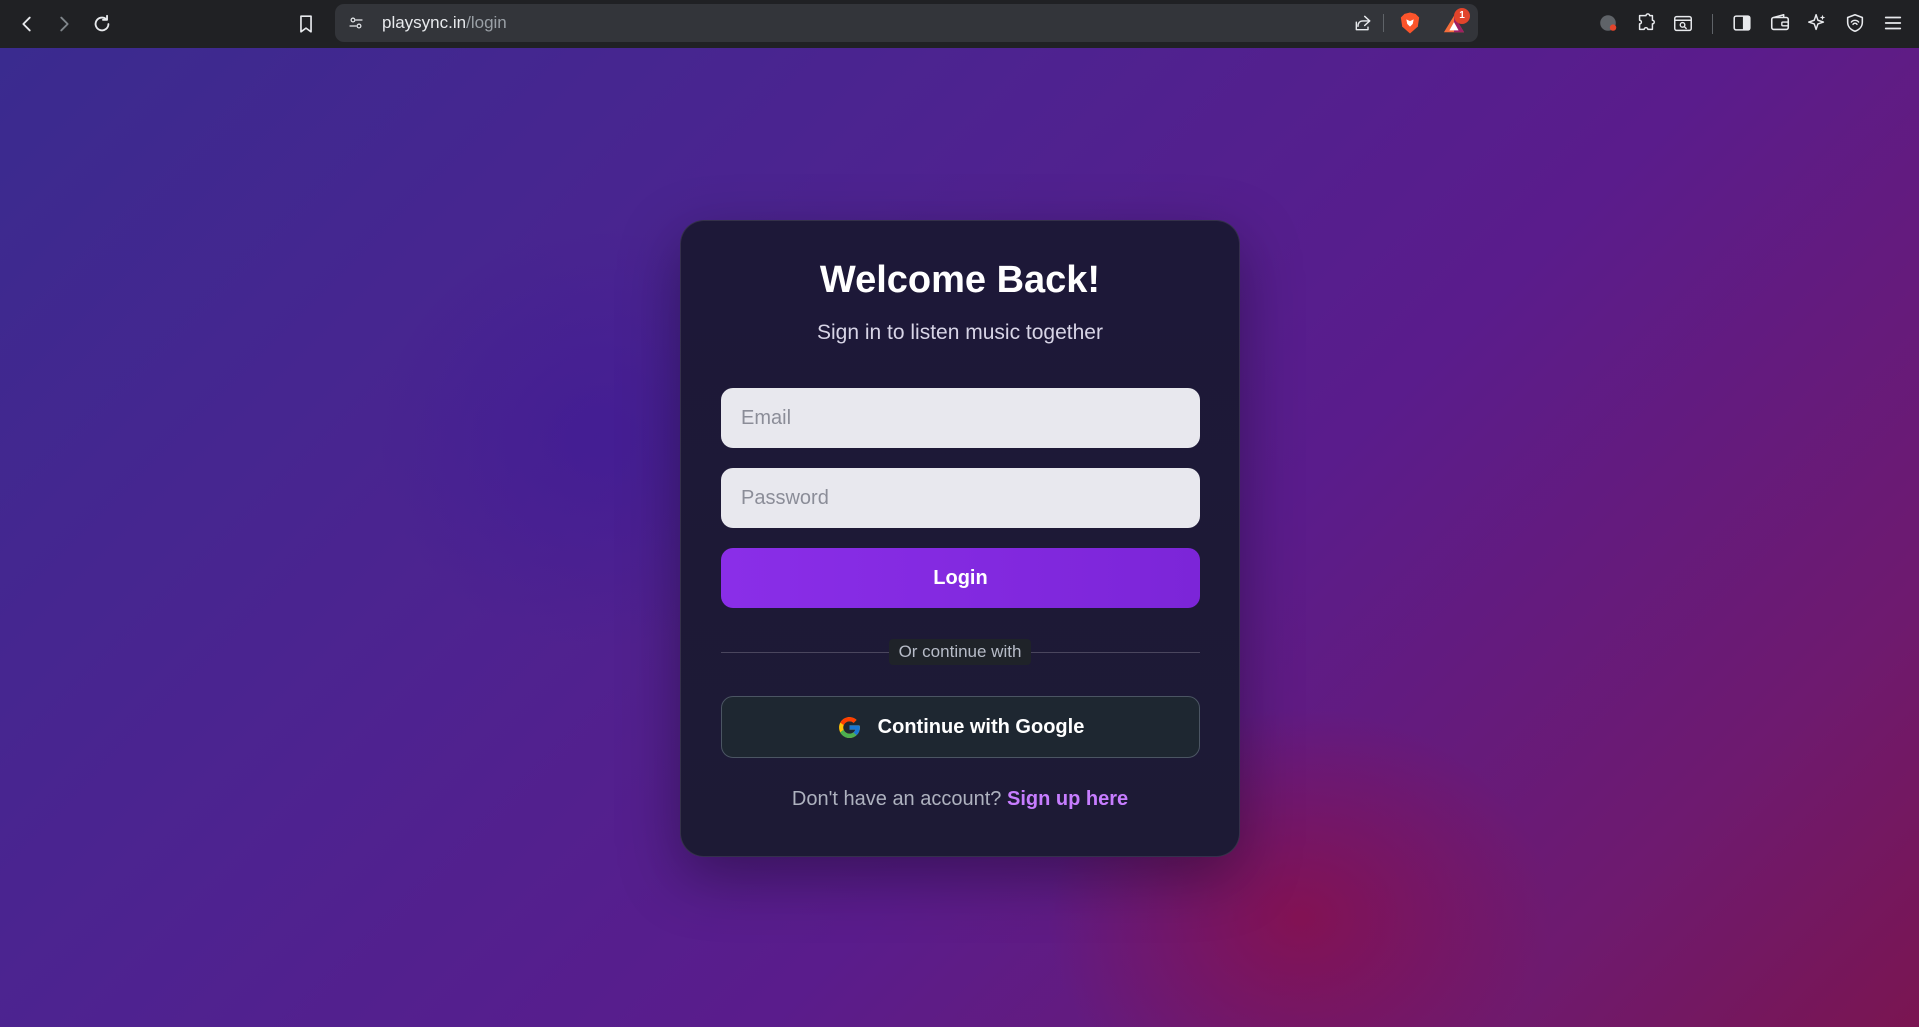 The width and height of the screenshot is (1919, 1027). I want to click on sidebar-toggle-icon, so click(1742, 23).